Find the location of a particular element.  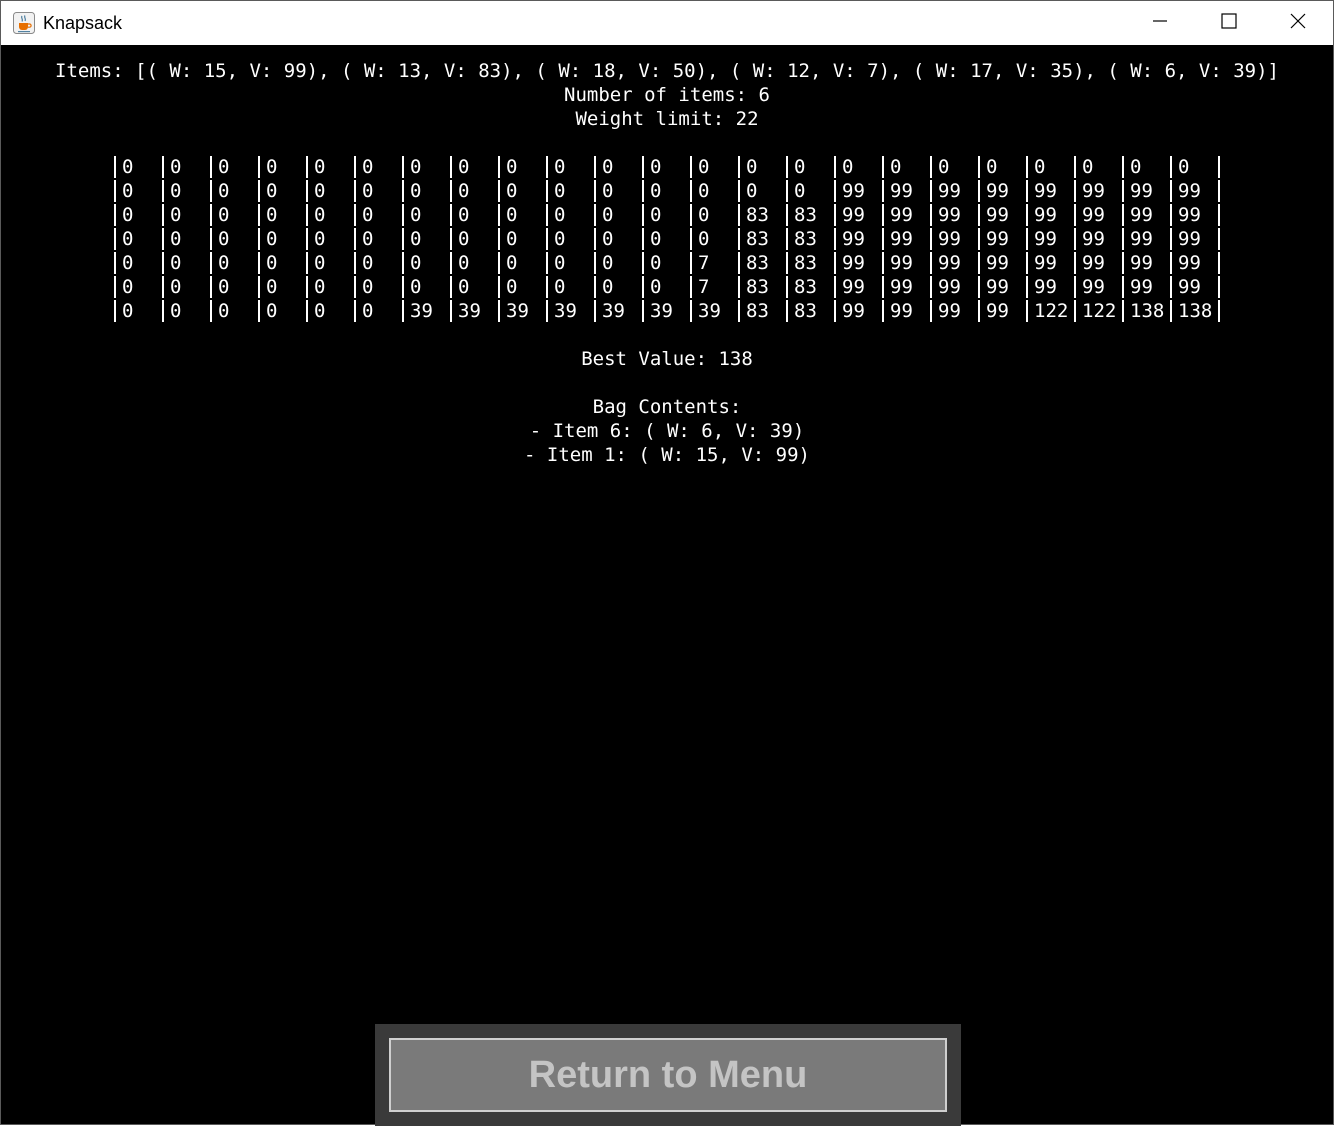

title-bar: Knapsack is located at coordinates (667, 23).